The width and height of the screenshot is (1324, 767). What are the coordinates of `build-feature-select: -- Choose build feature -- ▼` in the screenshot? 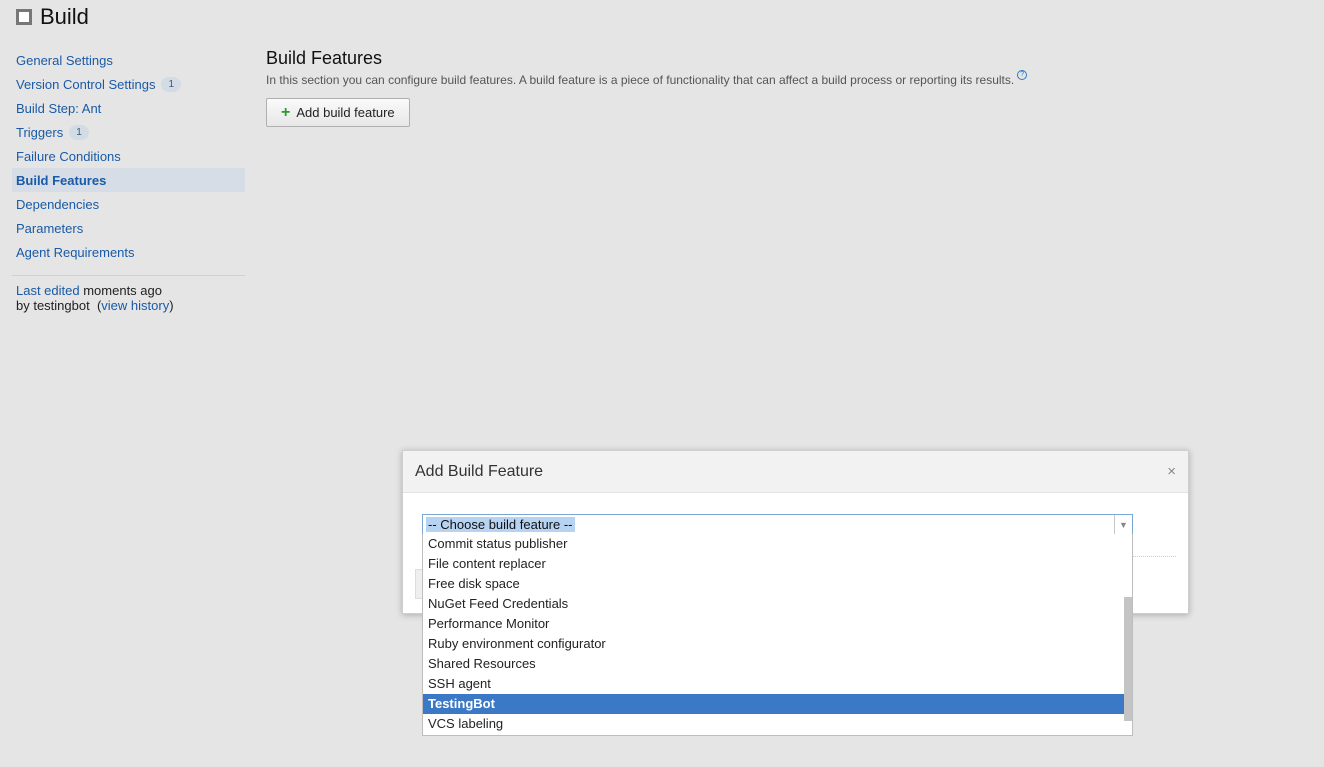 It's located at (777, 524).